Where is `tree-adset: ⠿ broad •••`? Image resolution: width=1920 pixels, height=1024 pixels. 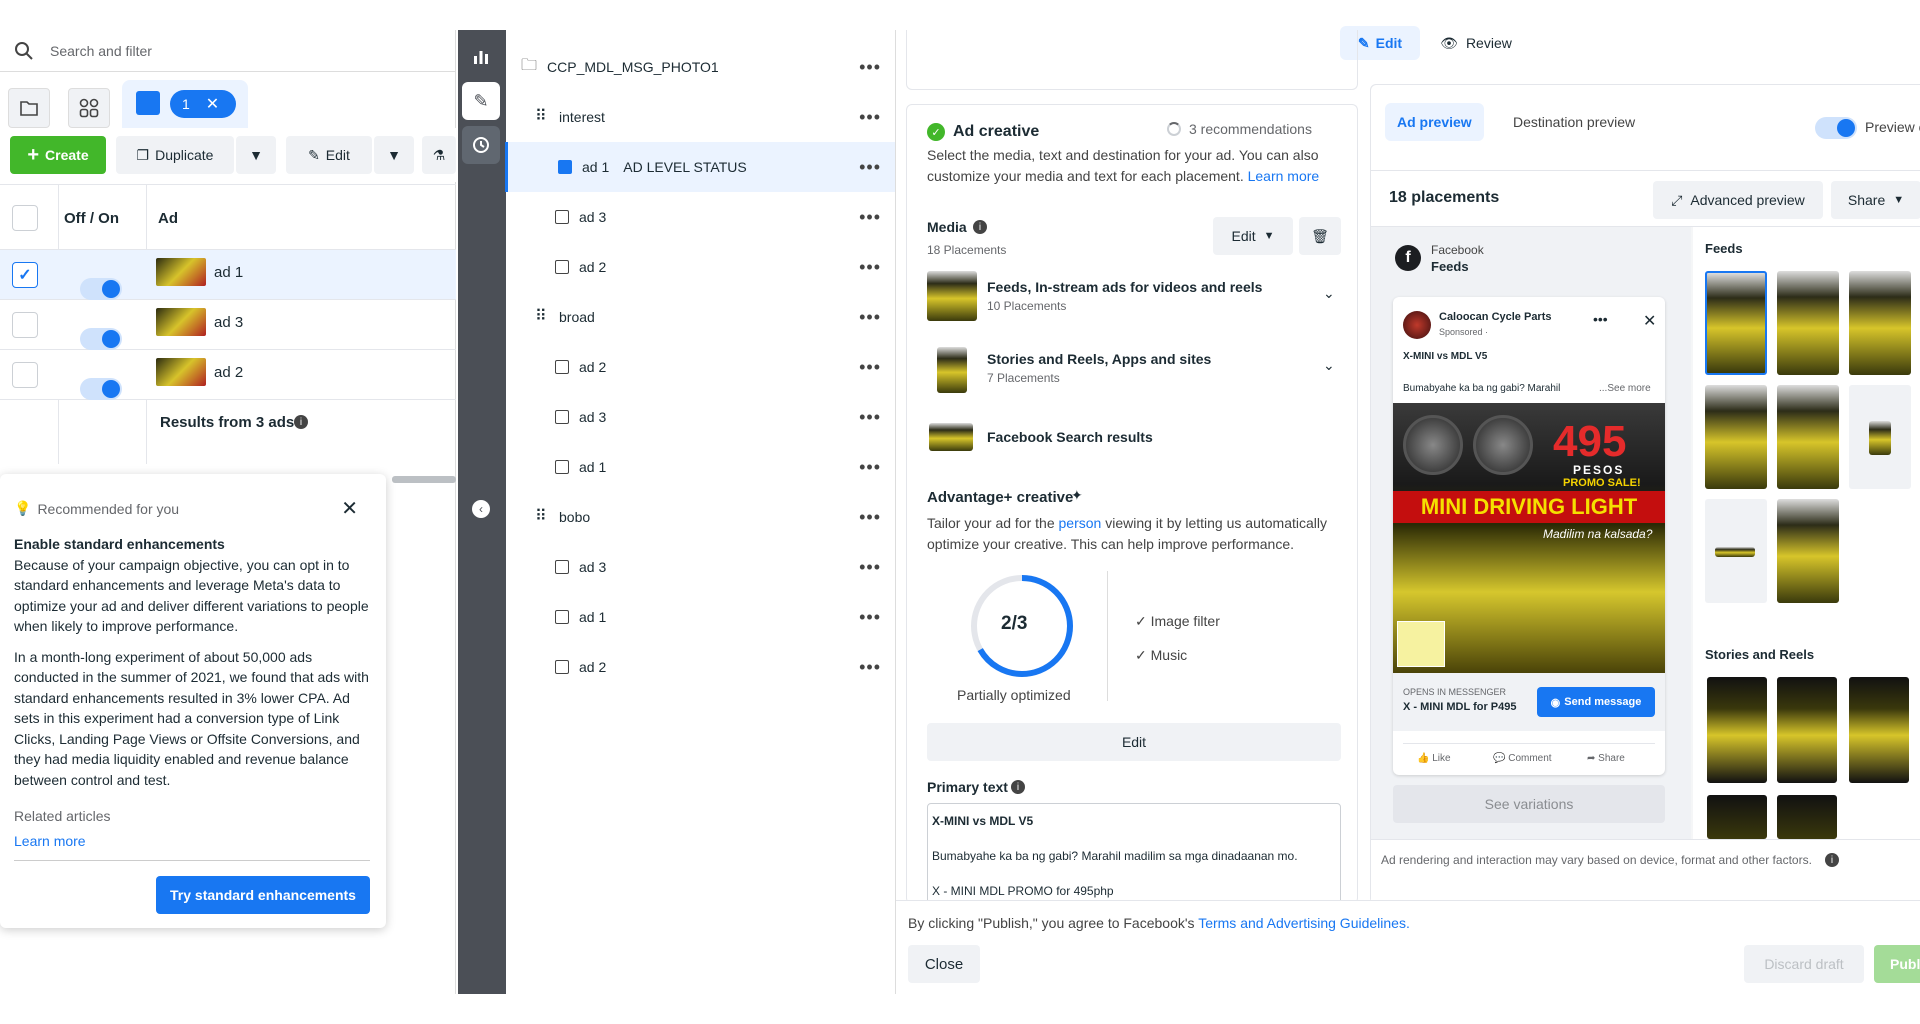
tree-adset: ⠿ broad ••• is located at coordinates (700, 317).